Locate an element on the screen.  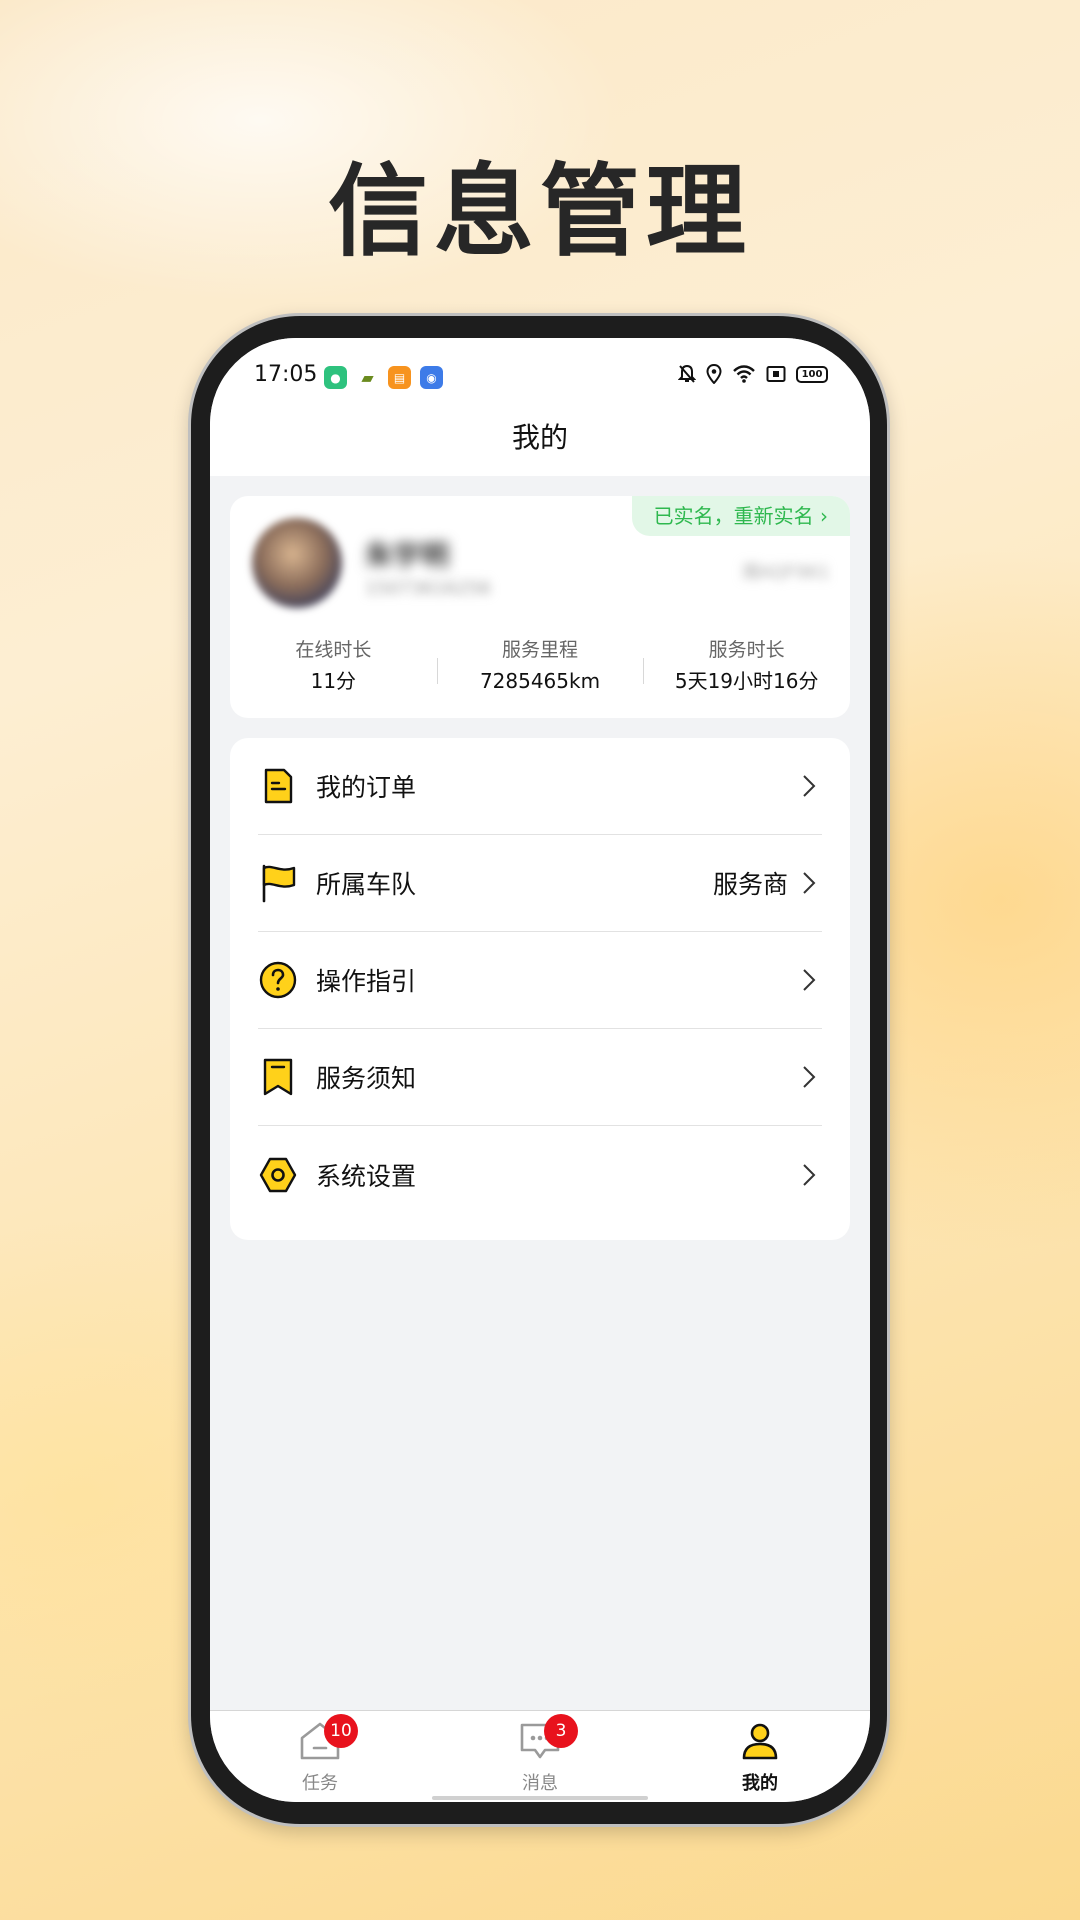
menu-item-label: 服务须知 is located at coordinates (366, 1078).